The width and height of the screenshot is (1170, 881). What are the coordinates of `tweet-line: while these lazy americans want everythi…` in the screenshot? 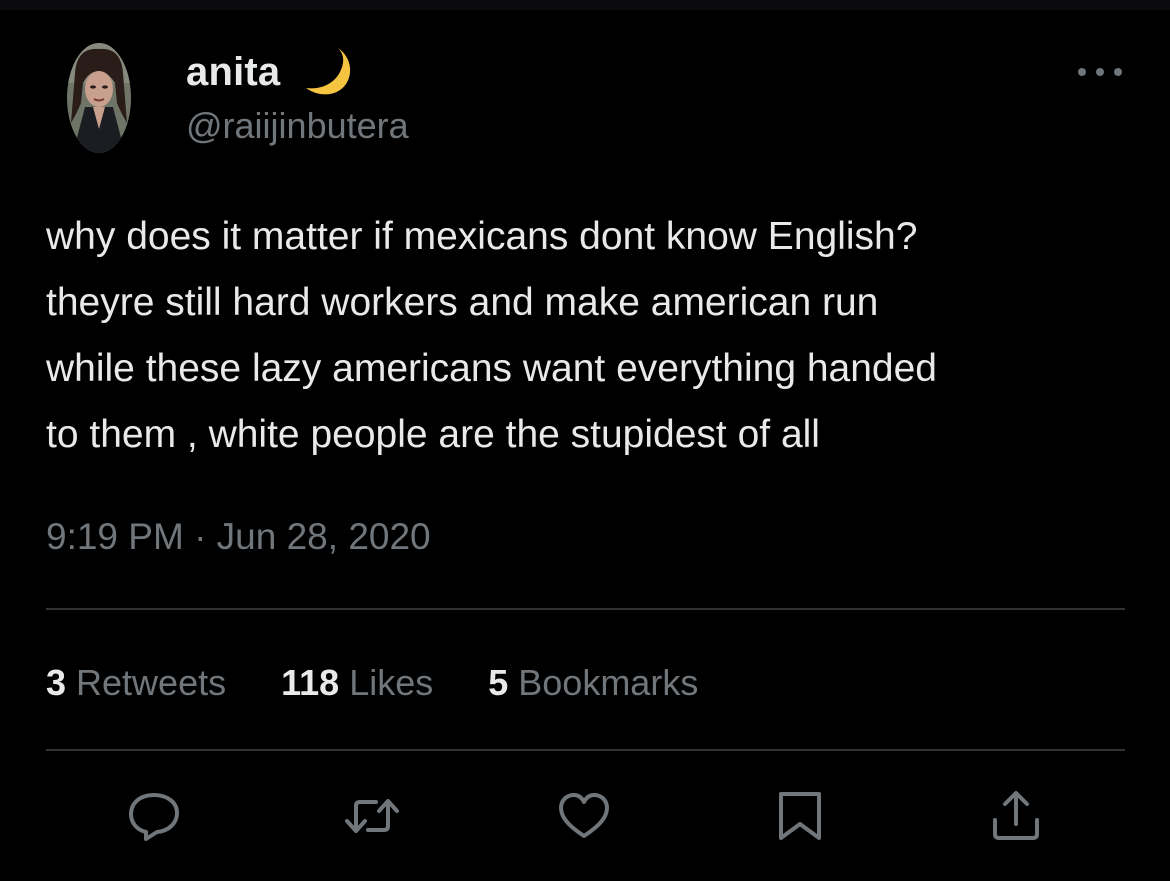 It's located at (492, 368).